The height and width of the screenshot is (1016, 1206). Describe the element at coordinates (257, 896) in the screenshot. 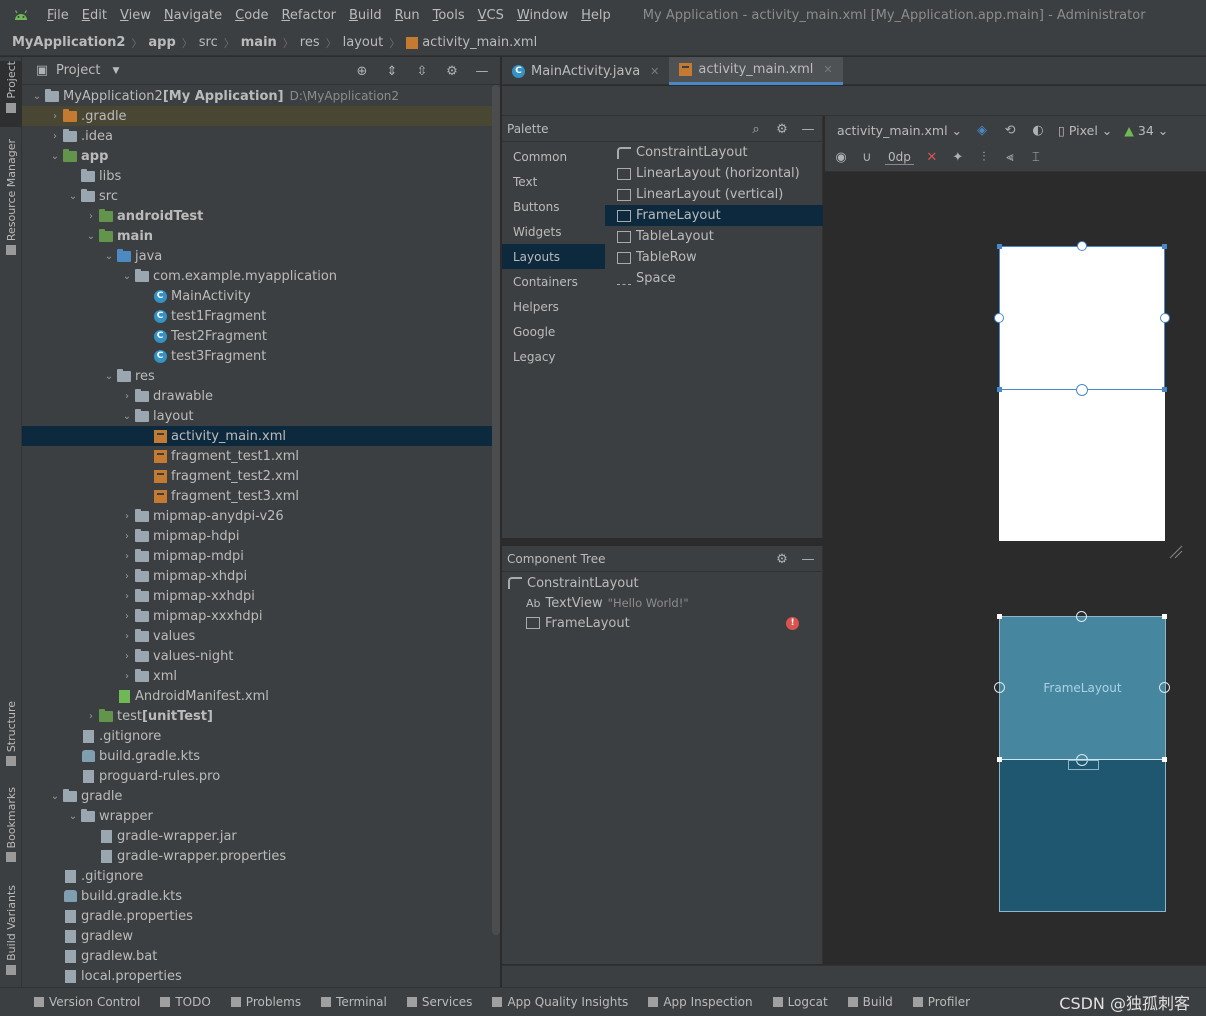

I see `tree-item: build.gradle.kts` at that location.